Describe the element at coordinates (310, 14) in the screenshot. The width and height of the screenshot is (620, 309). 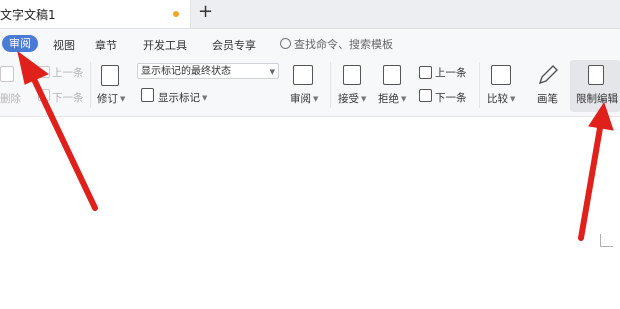
I see `tab-bar: 文字文稿1 +` at that location.